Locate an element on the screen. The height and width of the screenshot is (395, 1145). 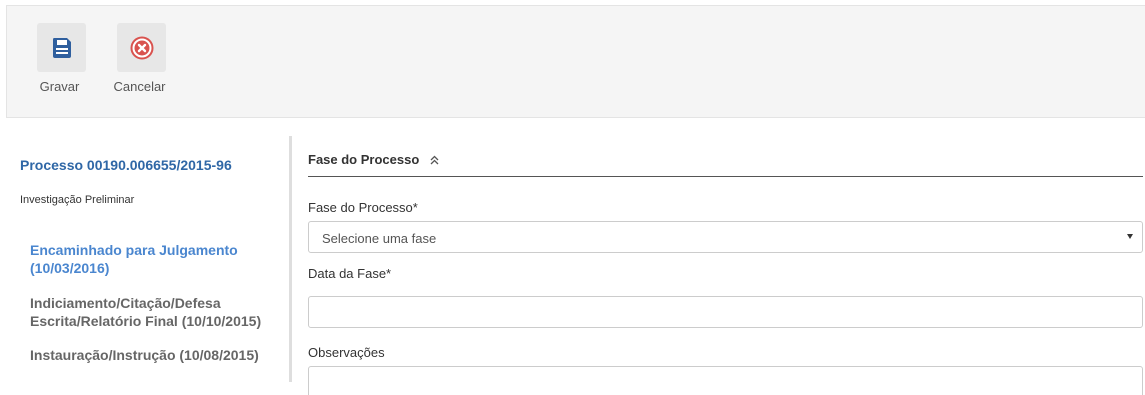
phase-field-label: Fase do Processo* is located at coordinates (363, 207).